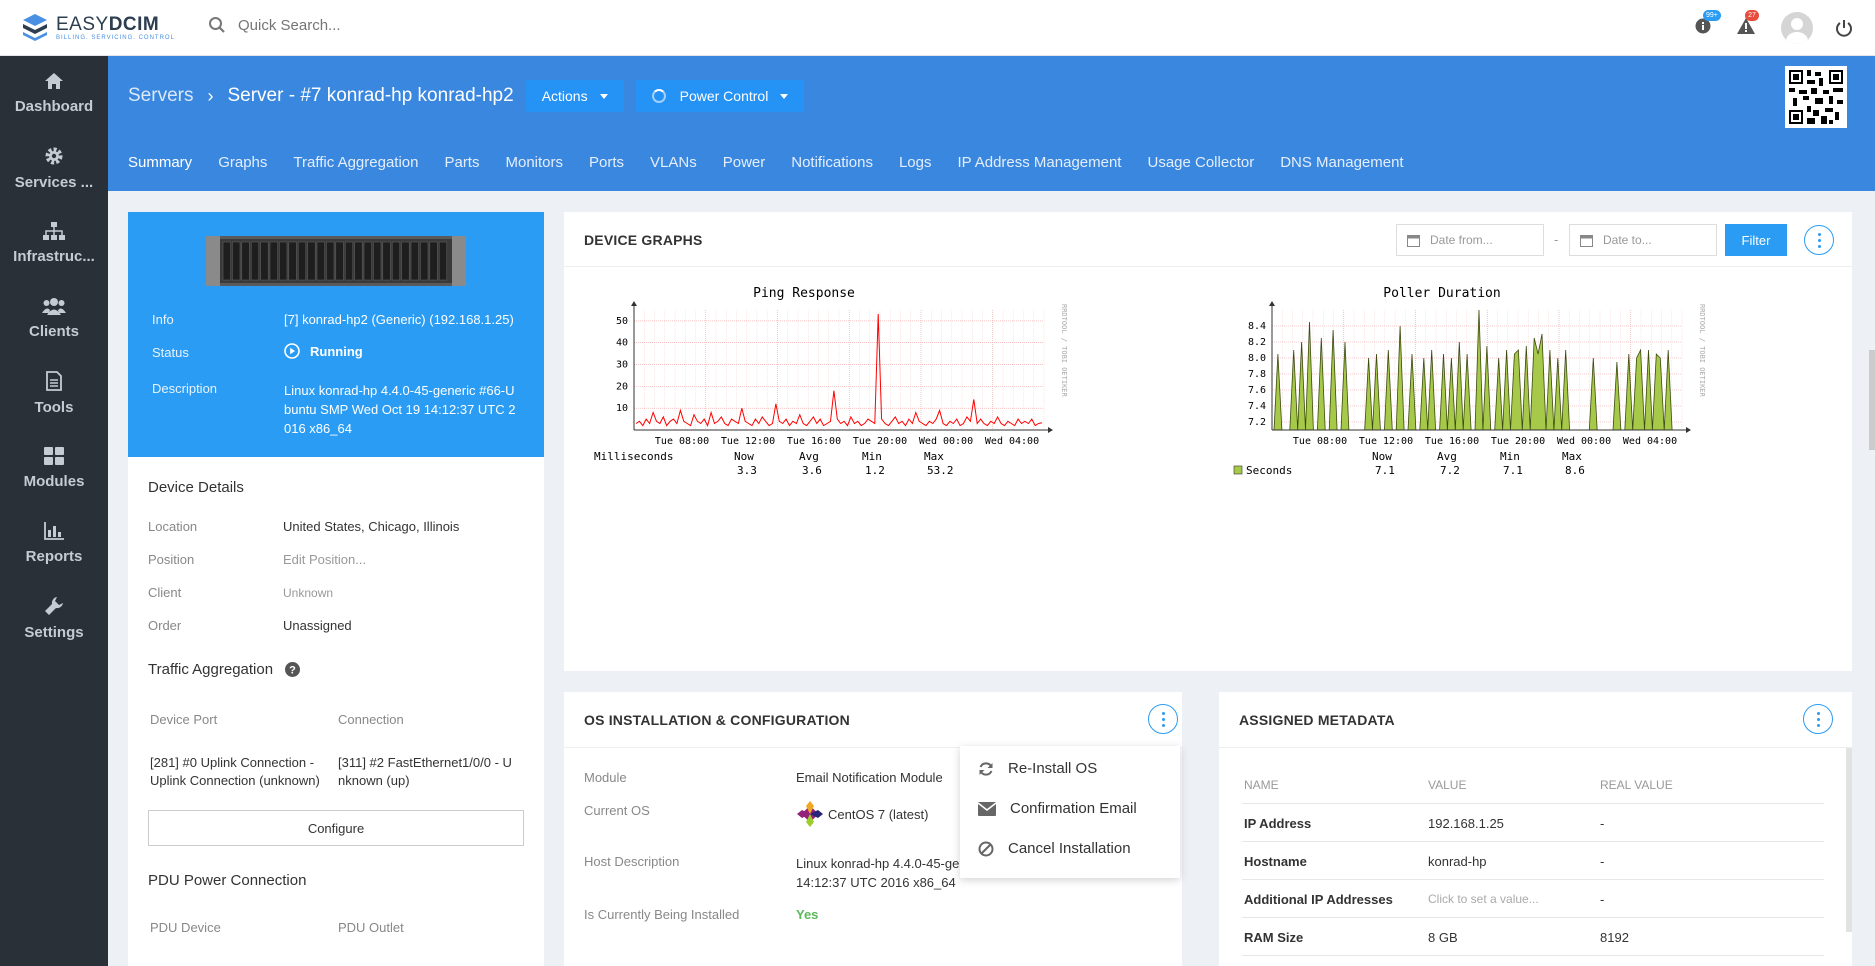  Describe the element at coordinates (606, 162) in the screenshot. I see `tab-ports: Ports` at that location.